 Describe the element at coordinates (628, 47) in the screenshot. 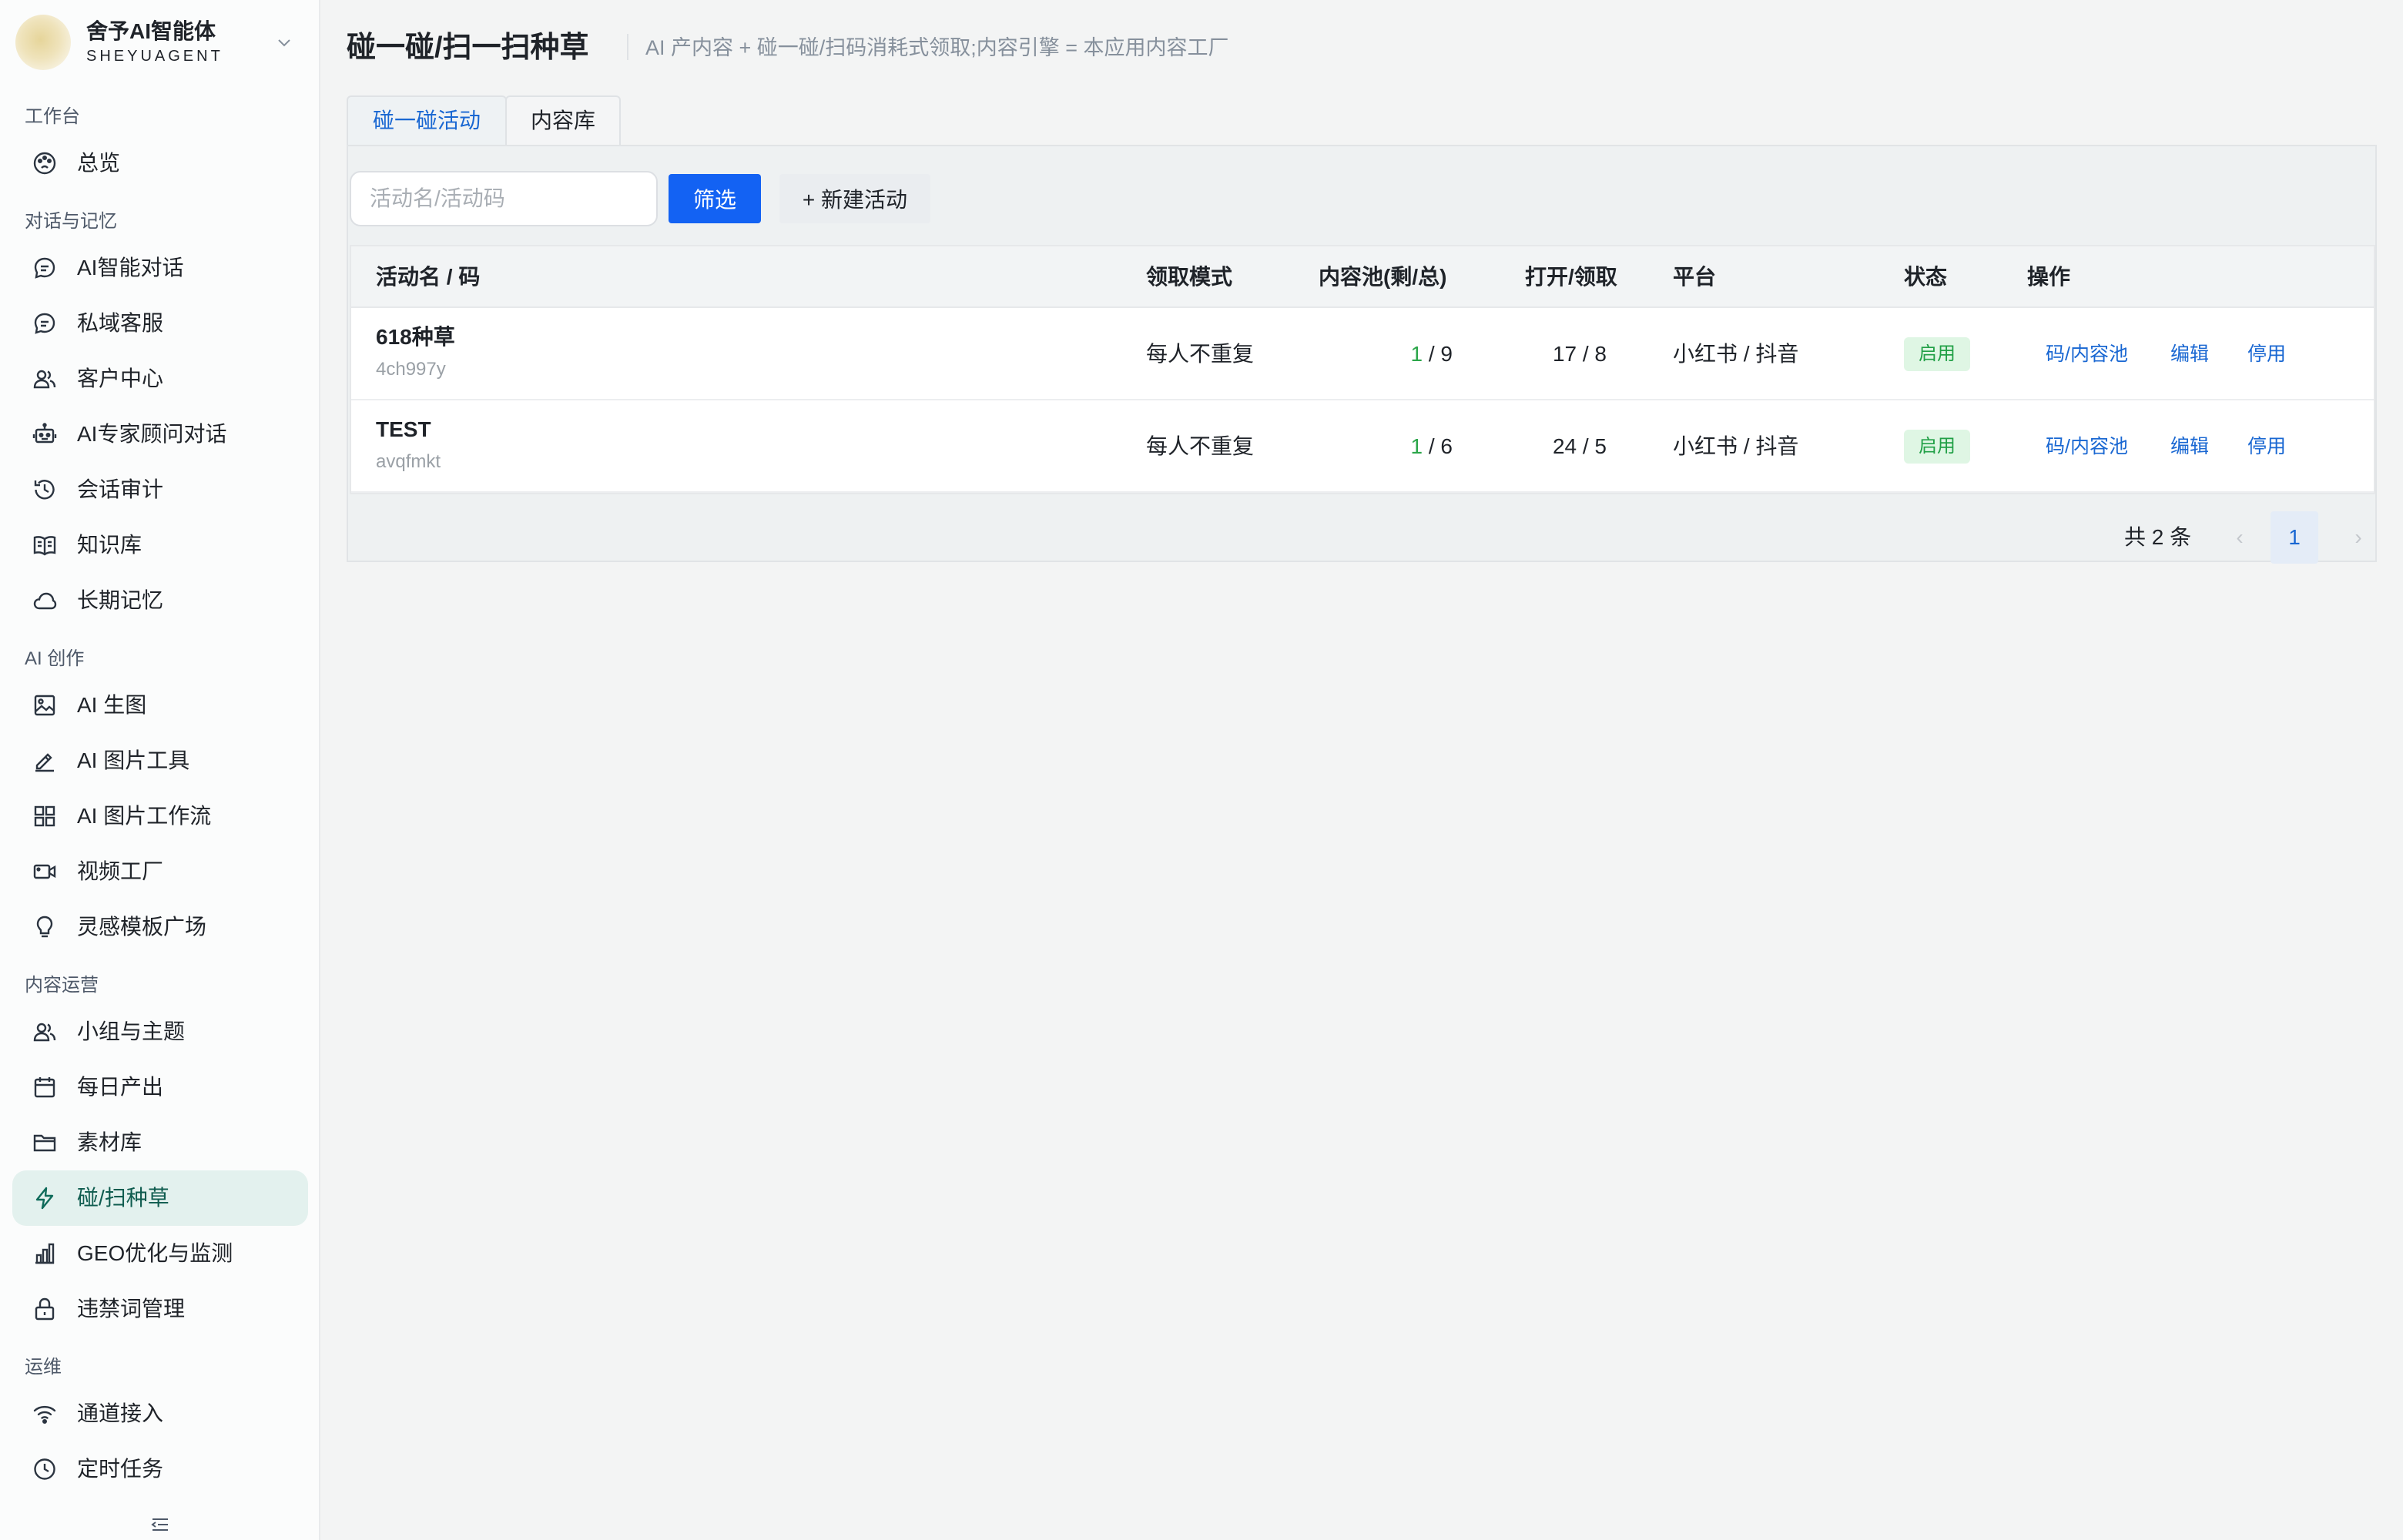

I see `title-divider` at that location.